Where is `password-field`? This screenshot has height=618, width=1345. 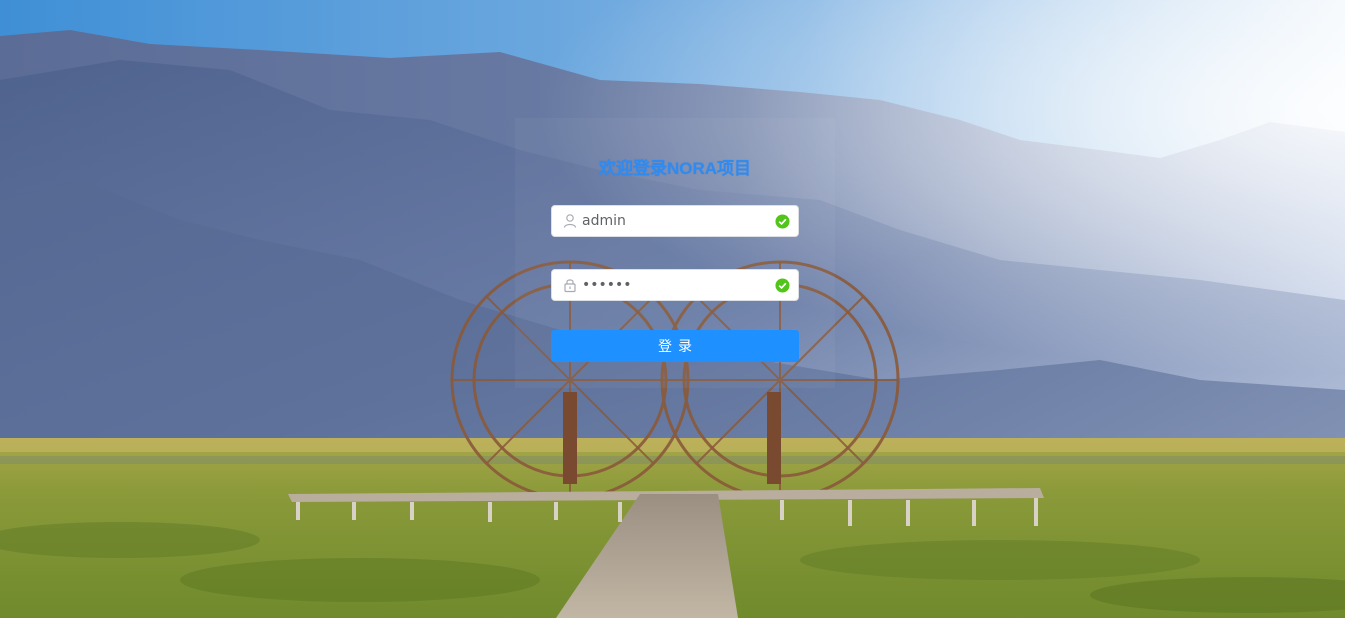 password-field is located at coordinates (675, 285).